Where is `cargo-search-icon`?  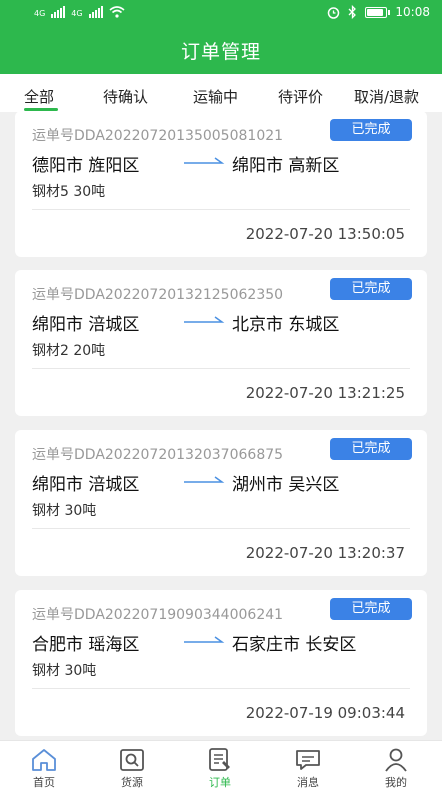
cargo-search-icon is located at coordinates (132, 760).